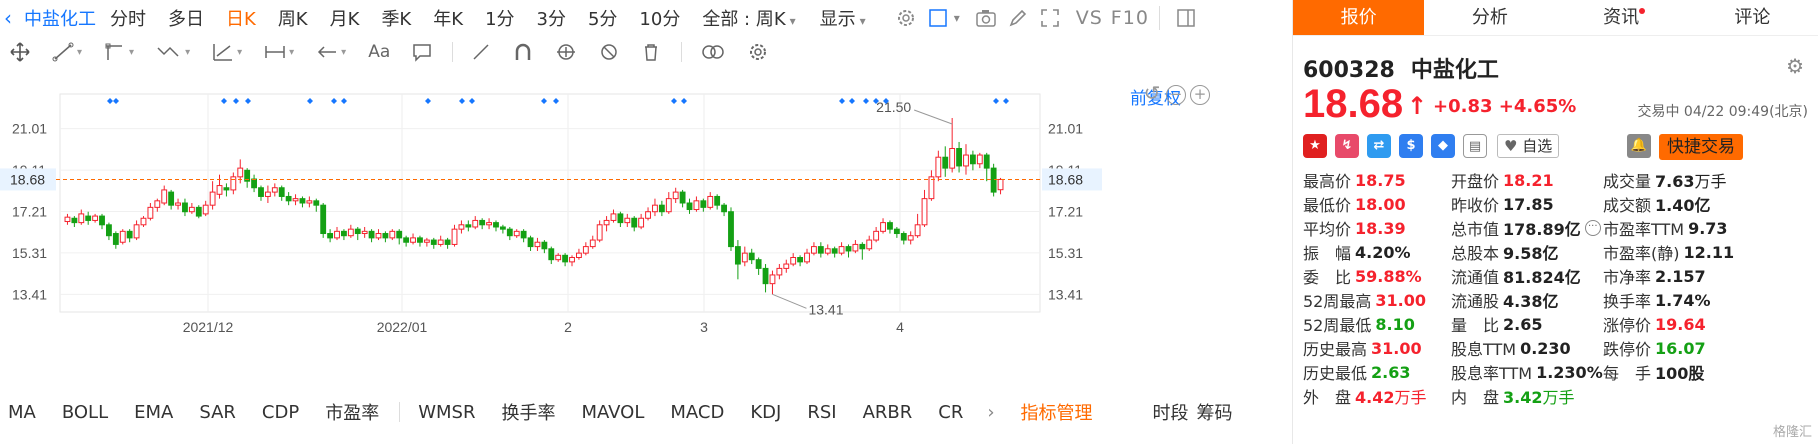 The width and height of the screenshot is (1818, 444). What do you see at coordinates (713, 52) in the screenshot?
I see `compare-icon` at bounding box center [713, 52].